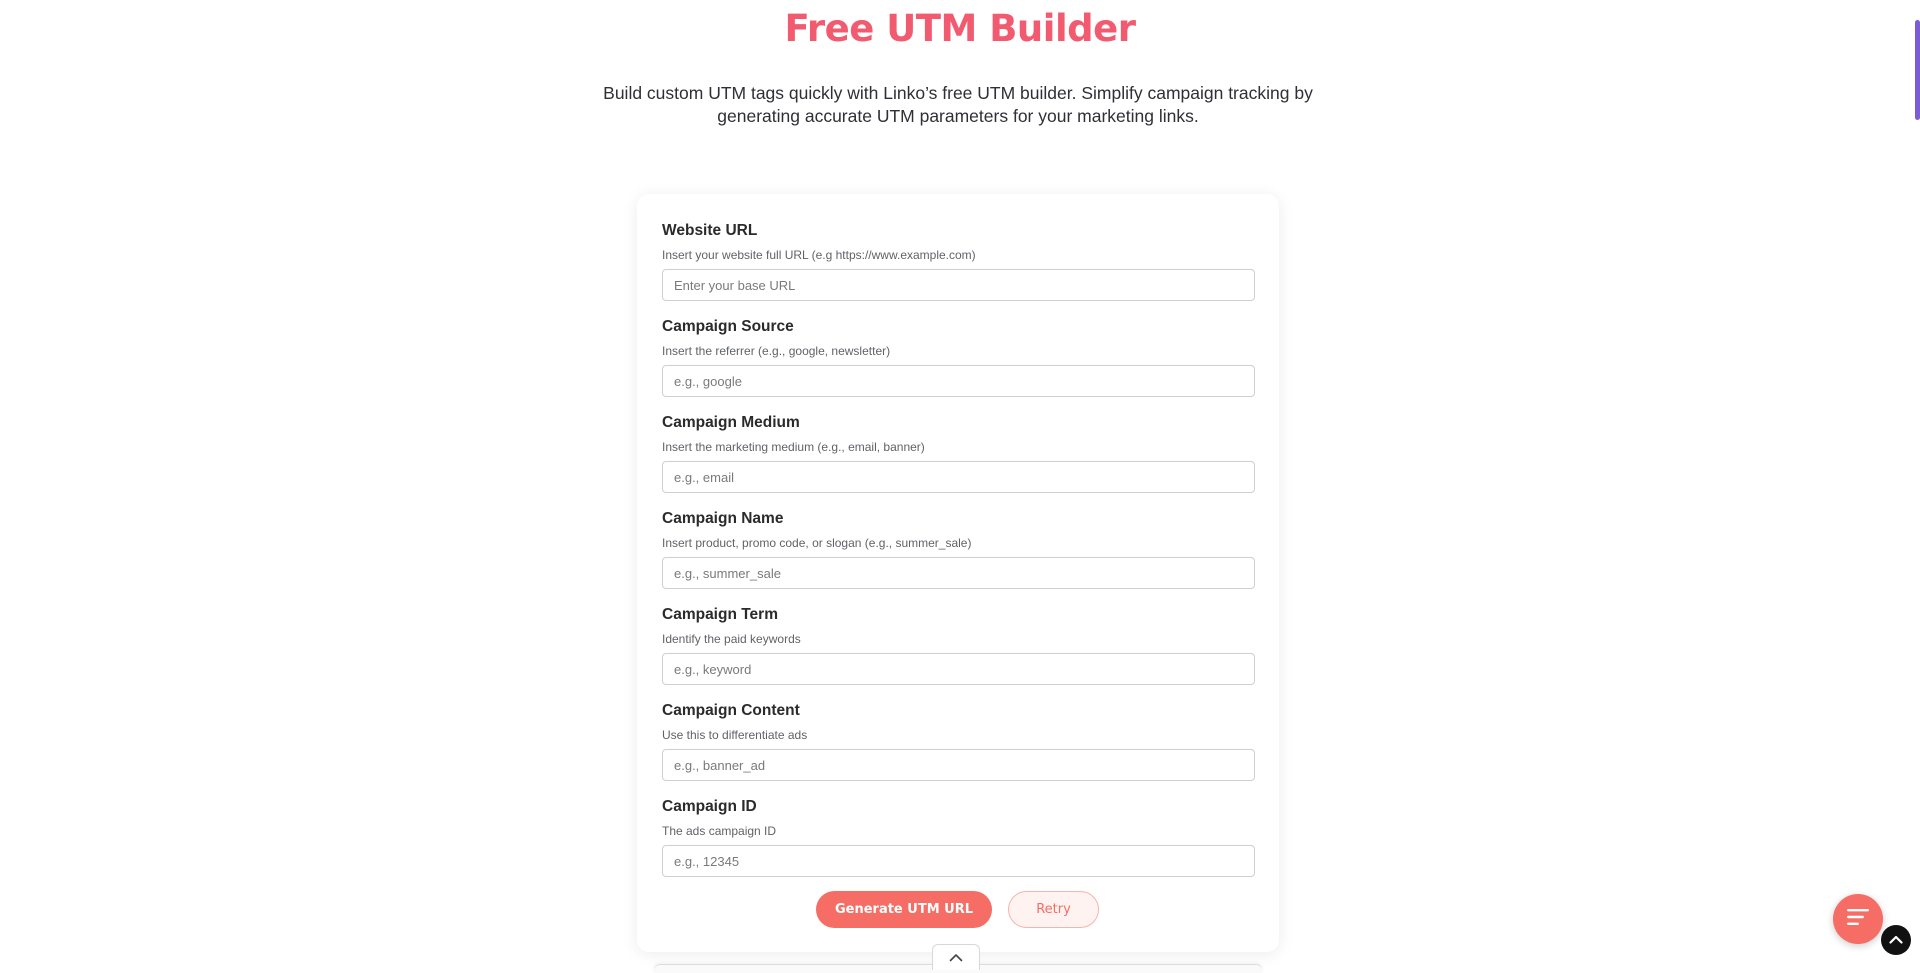 The width and height of the screenshot is (1920, 973). Describe the element at coordinates (728, 326) in the screenshot. I see `campaign-source-label: Campaign Source` at that location.